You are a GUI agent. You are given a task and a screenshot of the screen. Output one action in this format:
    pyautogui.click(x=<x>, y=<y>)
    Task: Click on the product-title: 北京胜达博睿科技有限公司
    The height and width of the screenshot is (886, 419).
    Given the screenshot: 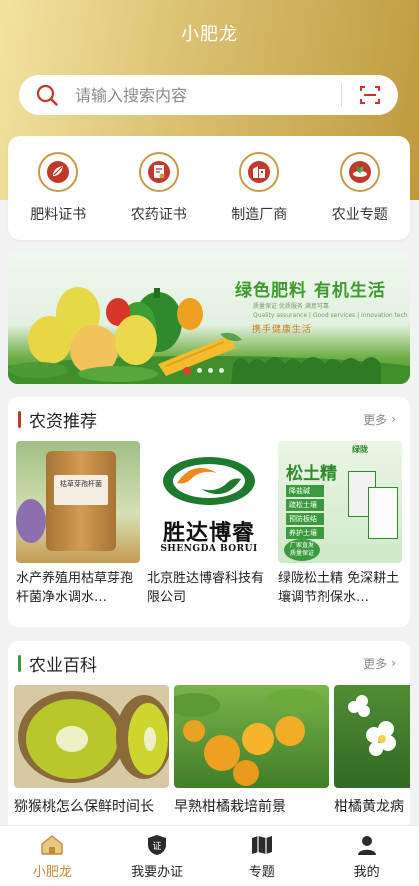 What is the action you would take?
    pyautogui.click(x=206, y=588)
    